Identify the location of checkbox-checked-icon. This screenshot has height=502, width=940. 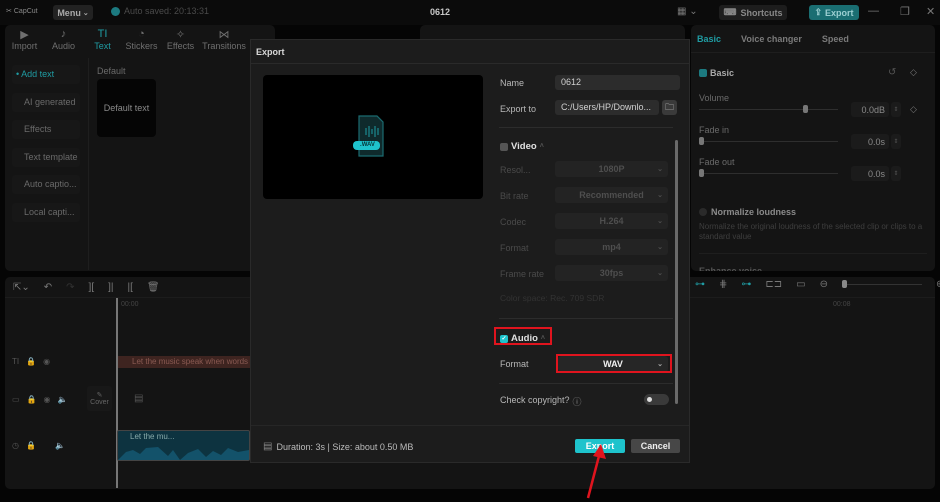
(703, 73).